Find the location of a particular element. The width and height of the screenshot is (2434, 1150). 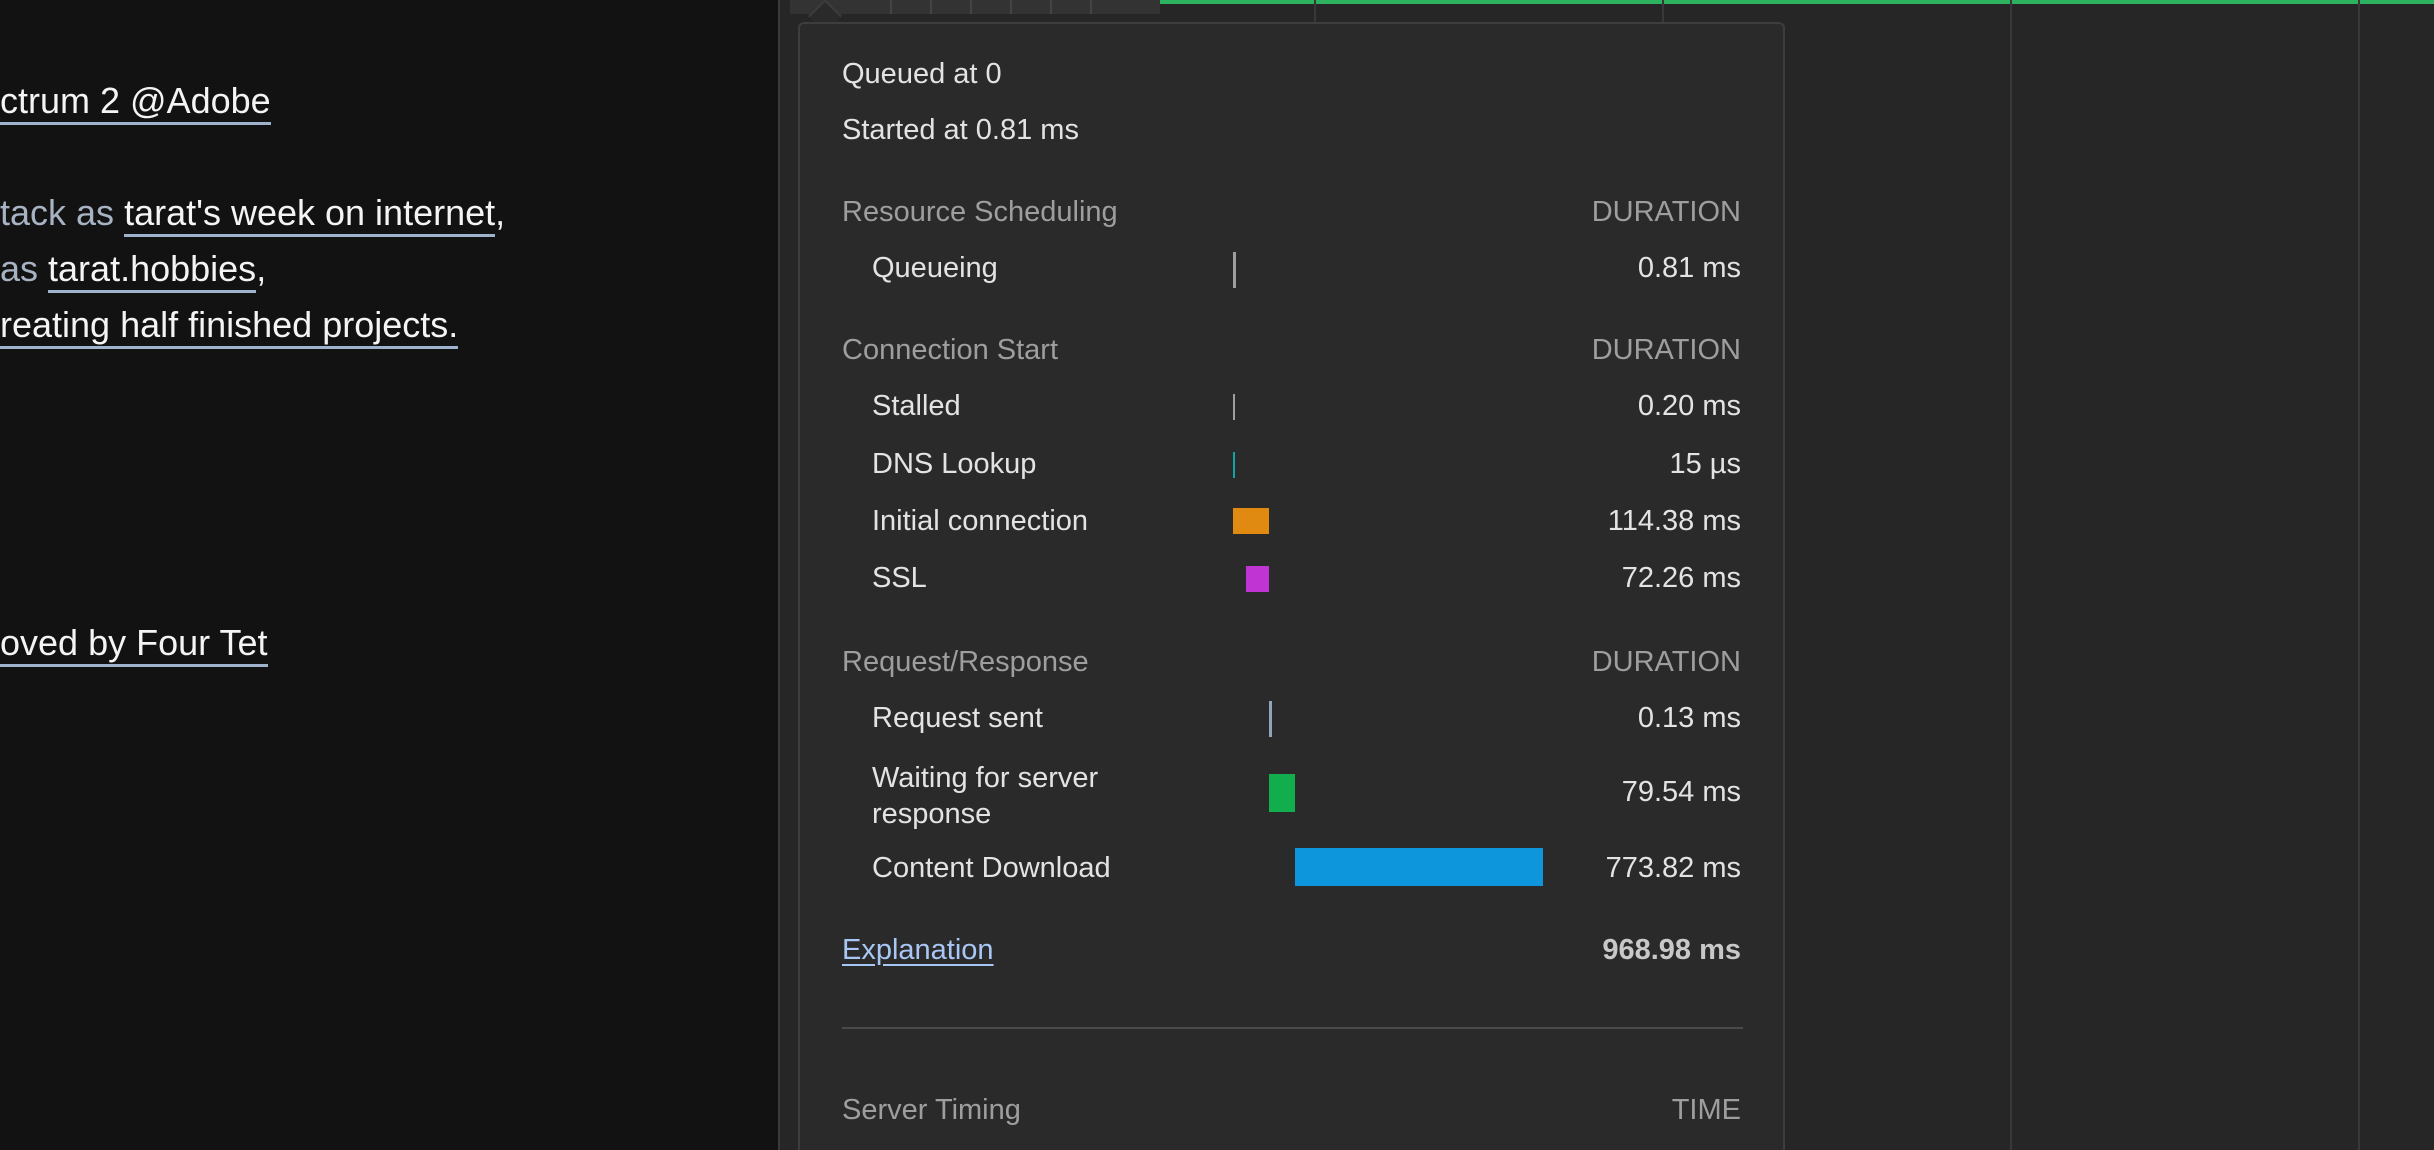

section-title-connection-start: Connection Start is located at coordinates (950, 350).